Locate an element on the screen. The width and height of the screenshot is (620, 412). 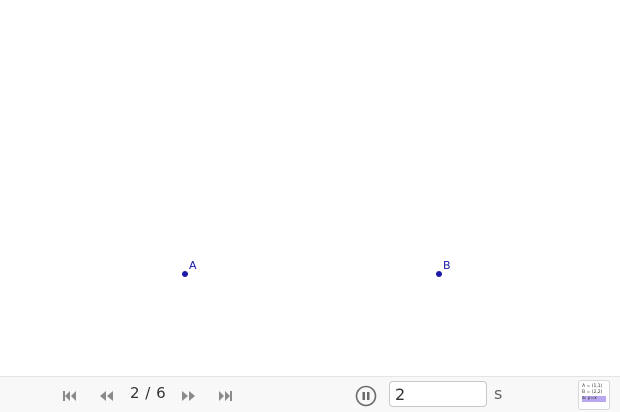
pause-button is located at coordinates (366, 396).